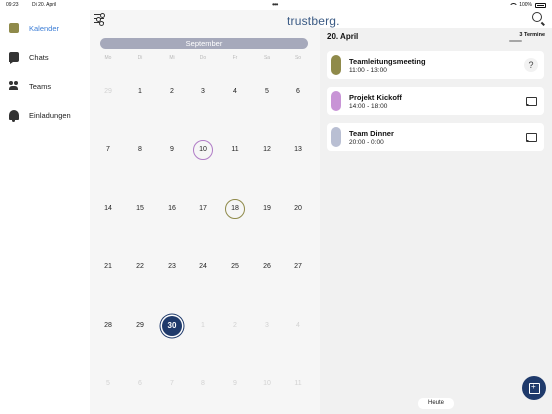 This screenshot has height=414, width=552. Describe the element at coordinates (203, 267) in the screenshot. I see `calendar-day: 24` at that location.